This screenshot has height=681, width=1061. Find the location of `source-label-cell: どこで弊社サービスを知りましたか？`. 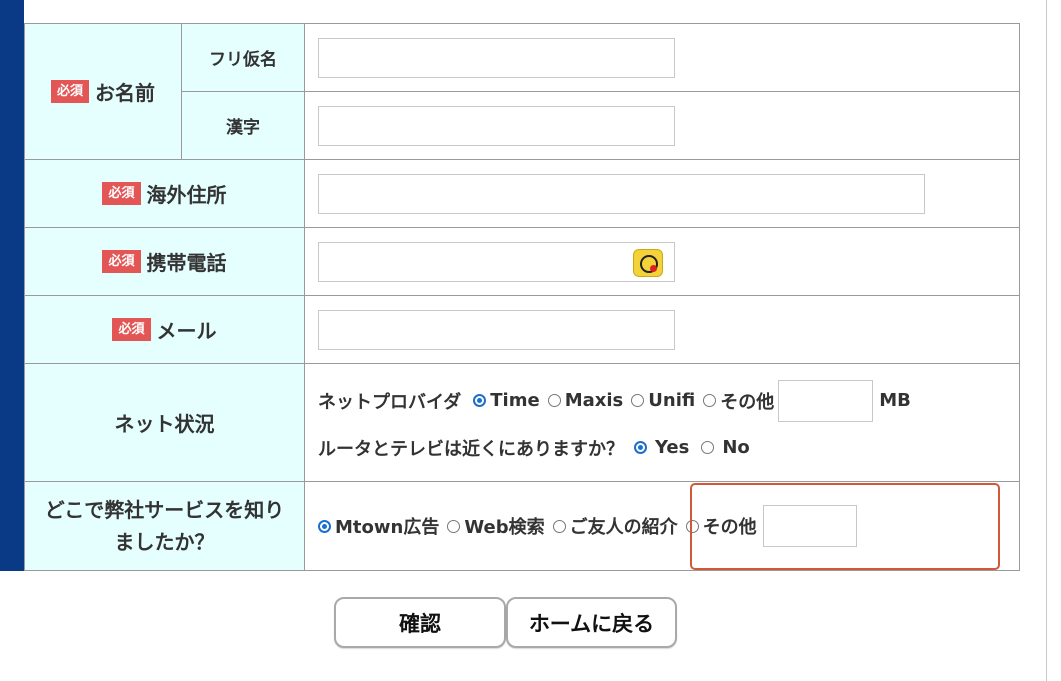

source-label-cell: どこで弊社サービスを知りましたか？ is located at coordinates (164, 526).